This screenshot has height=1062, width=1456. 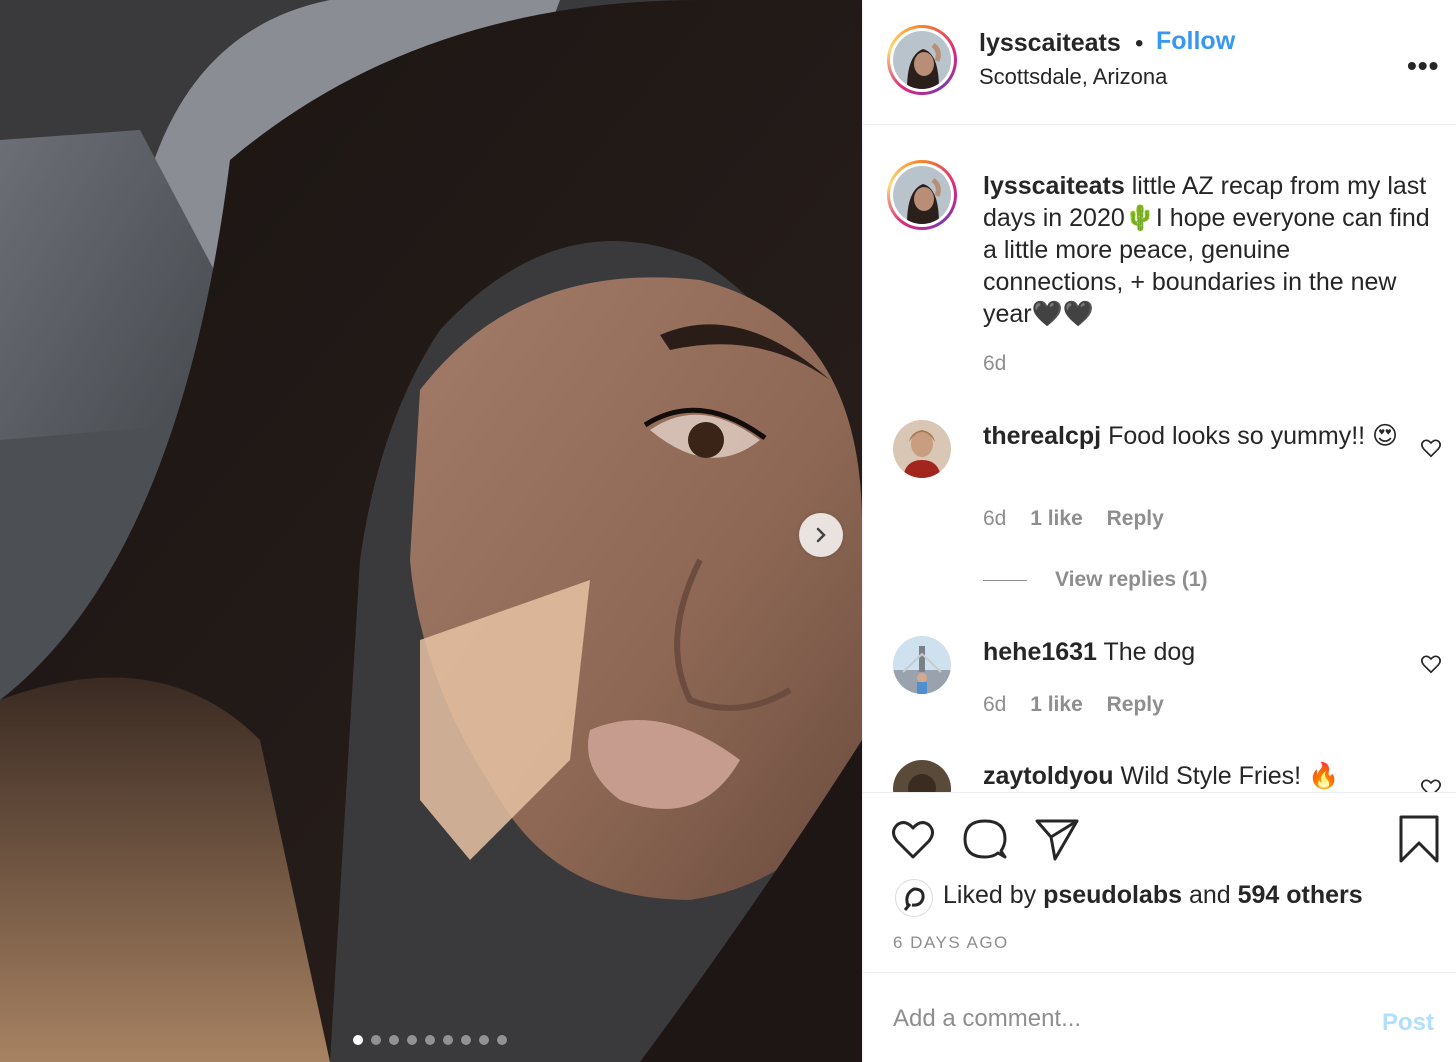 What do you see at coordinates (1054, 186) in the screenshot?
I see `caption-username: lysscaiteats` at bounding box center [1054, 186].